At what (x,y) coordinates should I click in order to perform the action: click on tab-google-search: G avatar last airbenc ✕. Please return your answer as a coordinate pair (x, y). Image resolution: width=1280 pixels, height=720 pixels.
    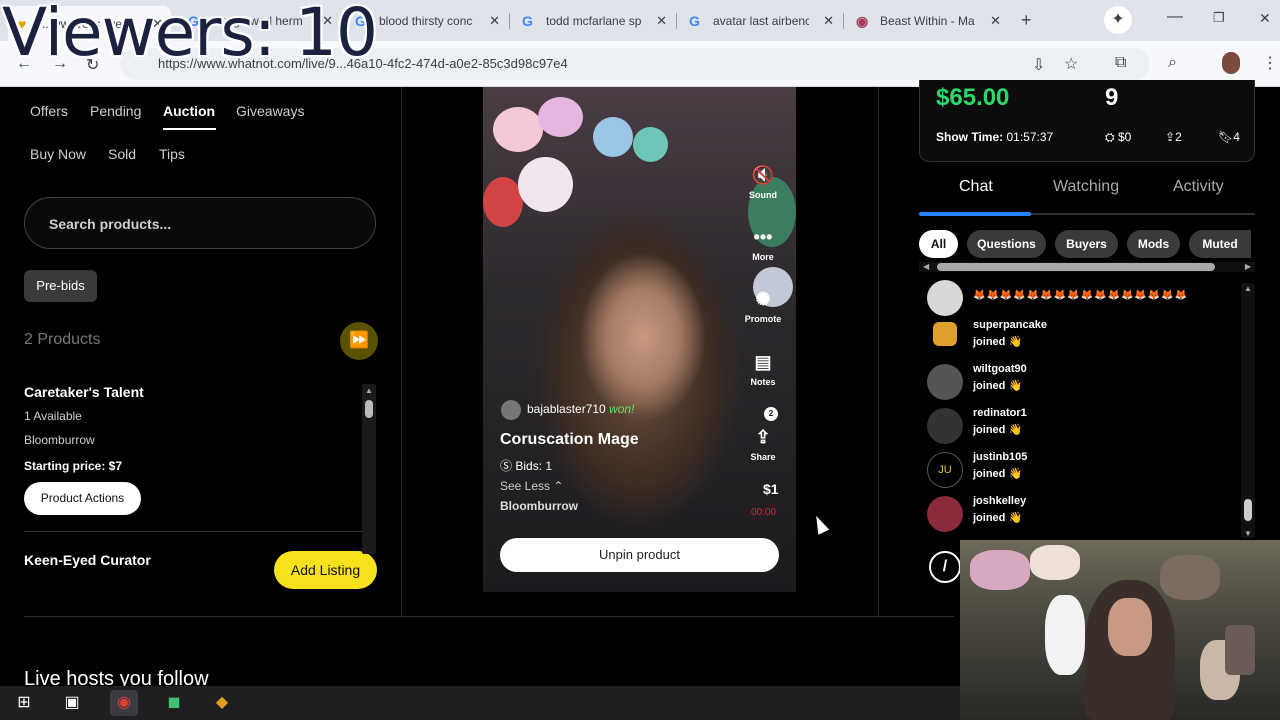
    Looking at the image, I should click on (760, 21).